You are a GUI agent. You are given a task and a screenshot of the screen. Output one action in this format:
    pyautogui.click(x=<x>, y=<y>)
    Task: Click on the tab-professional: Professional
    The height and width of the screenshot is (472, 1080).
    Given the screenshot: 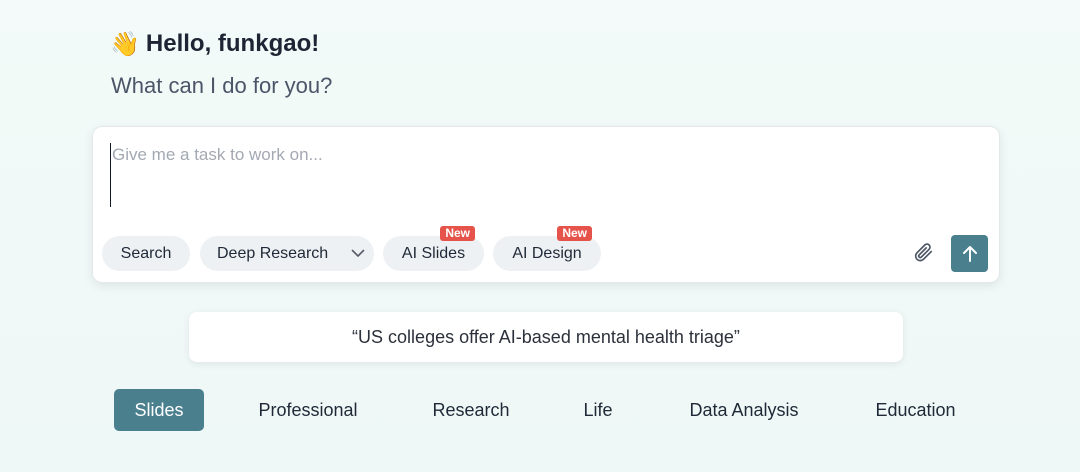 What is the action you would take?
    pyautogui.click(x=308, y=410)
    